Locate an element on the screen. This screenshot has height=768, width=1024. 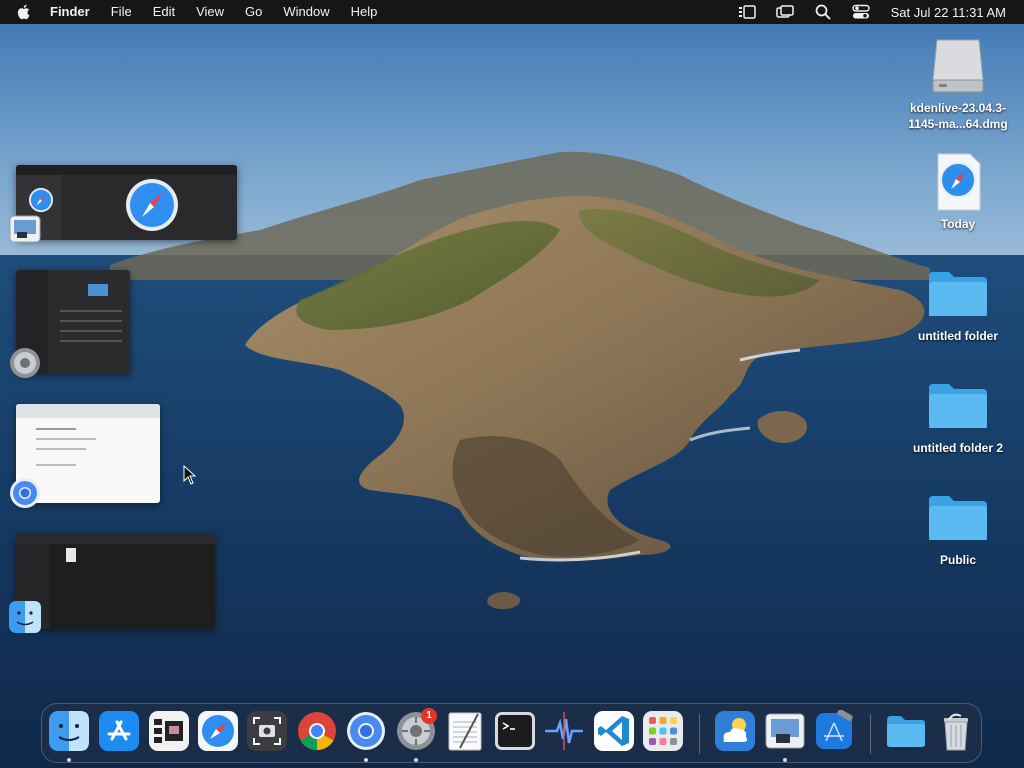
stage-manager-app-icon is located at coordinates (169, 731).